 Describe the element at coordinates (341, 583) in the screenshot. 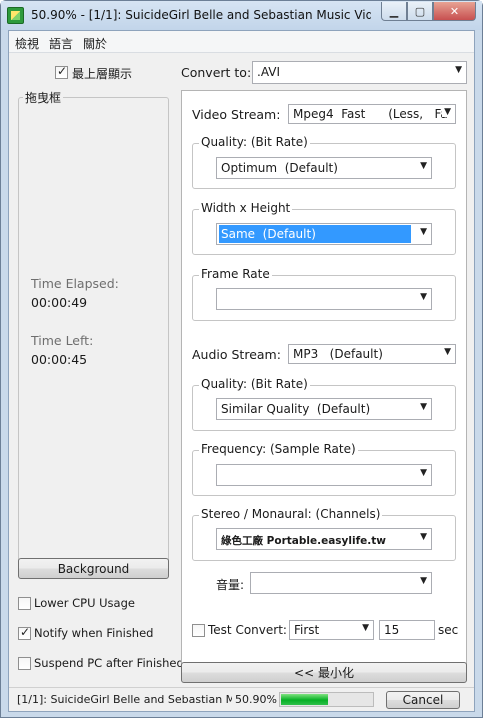

I see `volume-select: ▼` at that location.